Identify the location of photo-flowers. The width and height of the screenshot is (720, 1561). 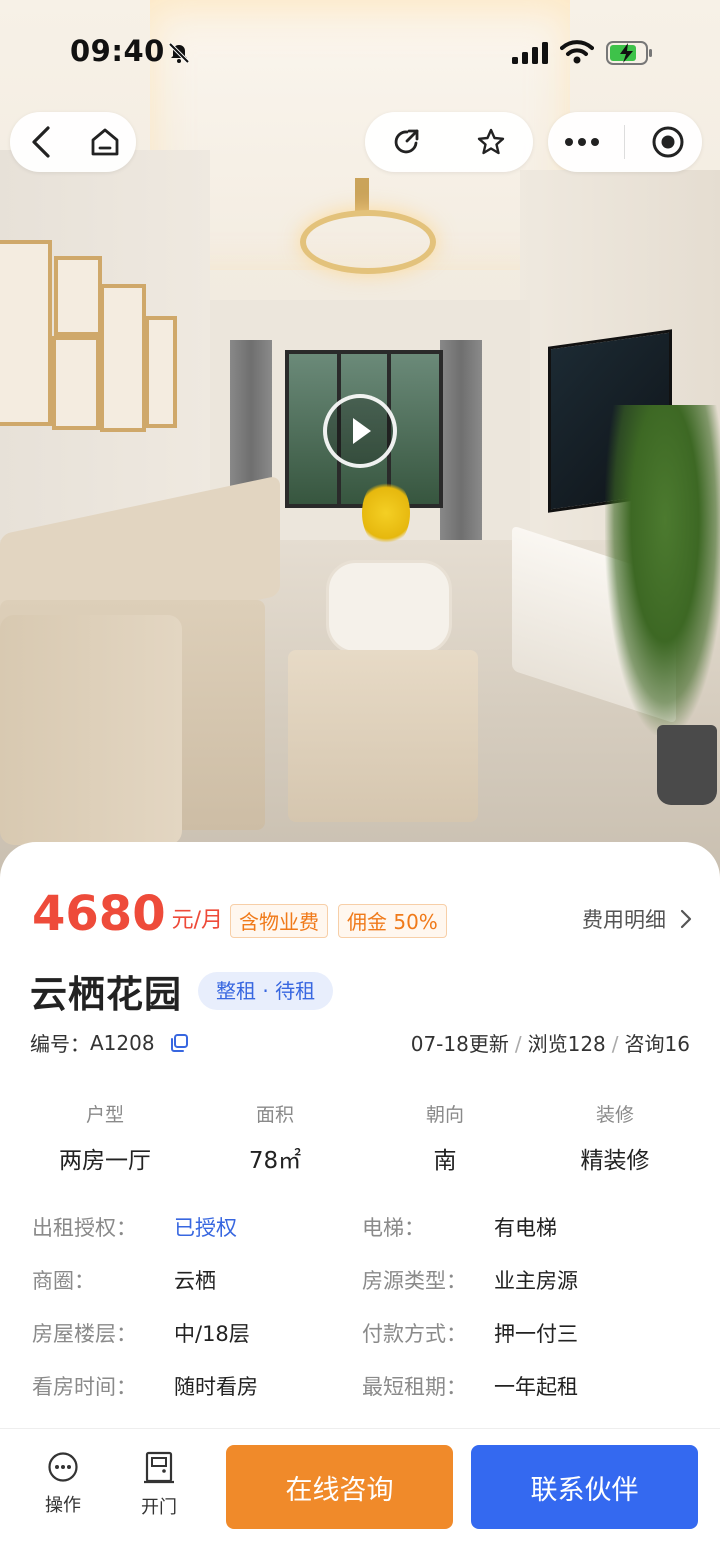
(386, 513).